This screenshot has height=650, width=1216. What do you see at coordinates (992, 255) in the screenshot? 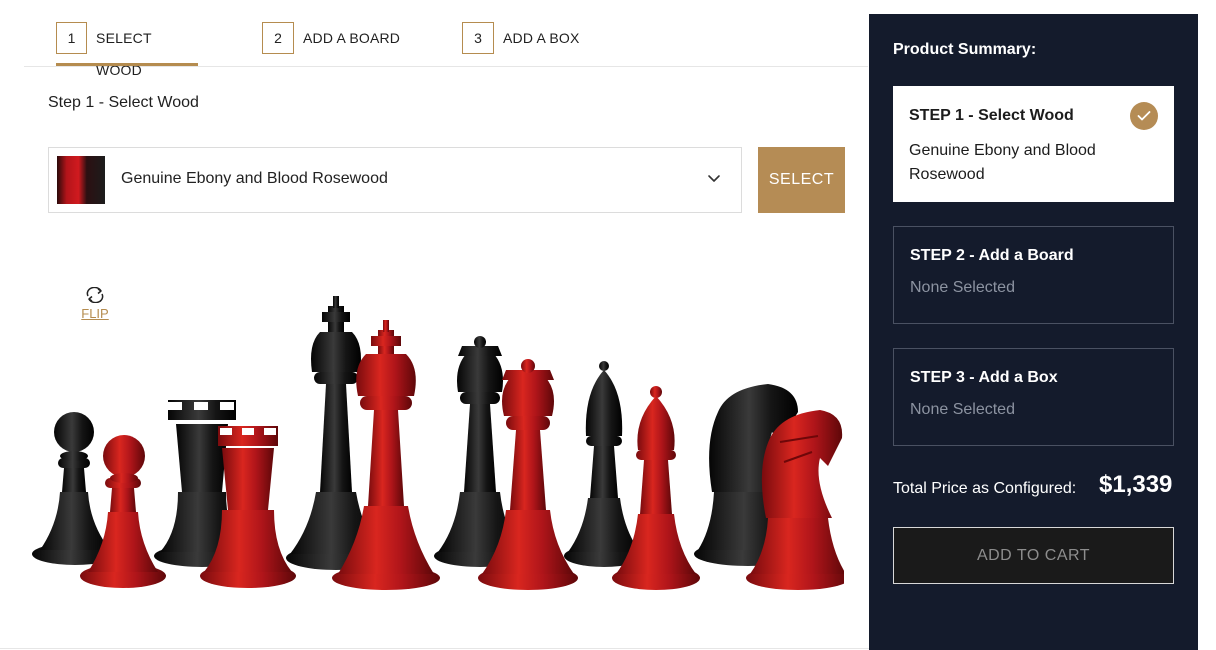
I see `summary-step-title: STEP 2 - Add a Board` at bounding box center [992, 255].